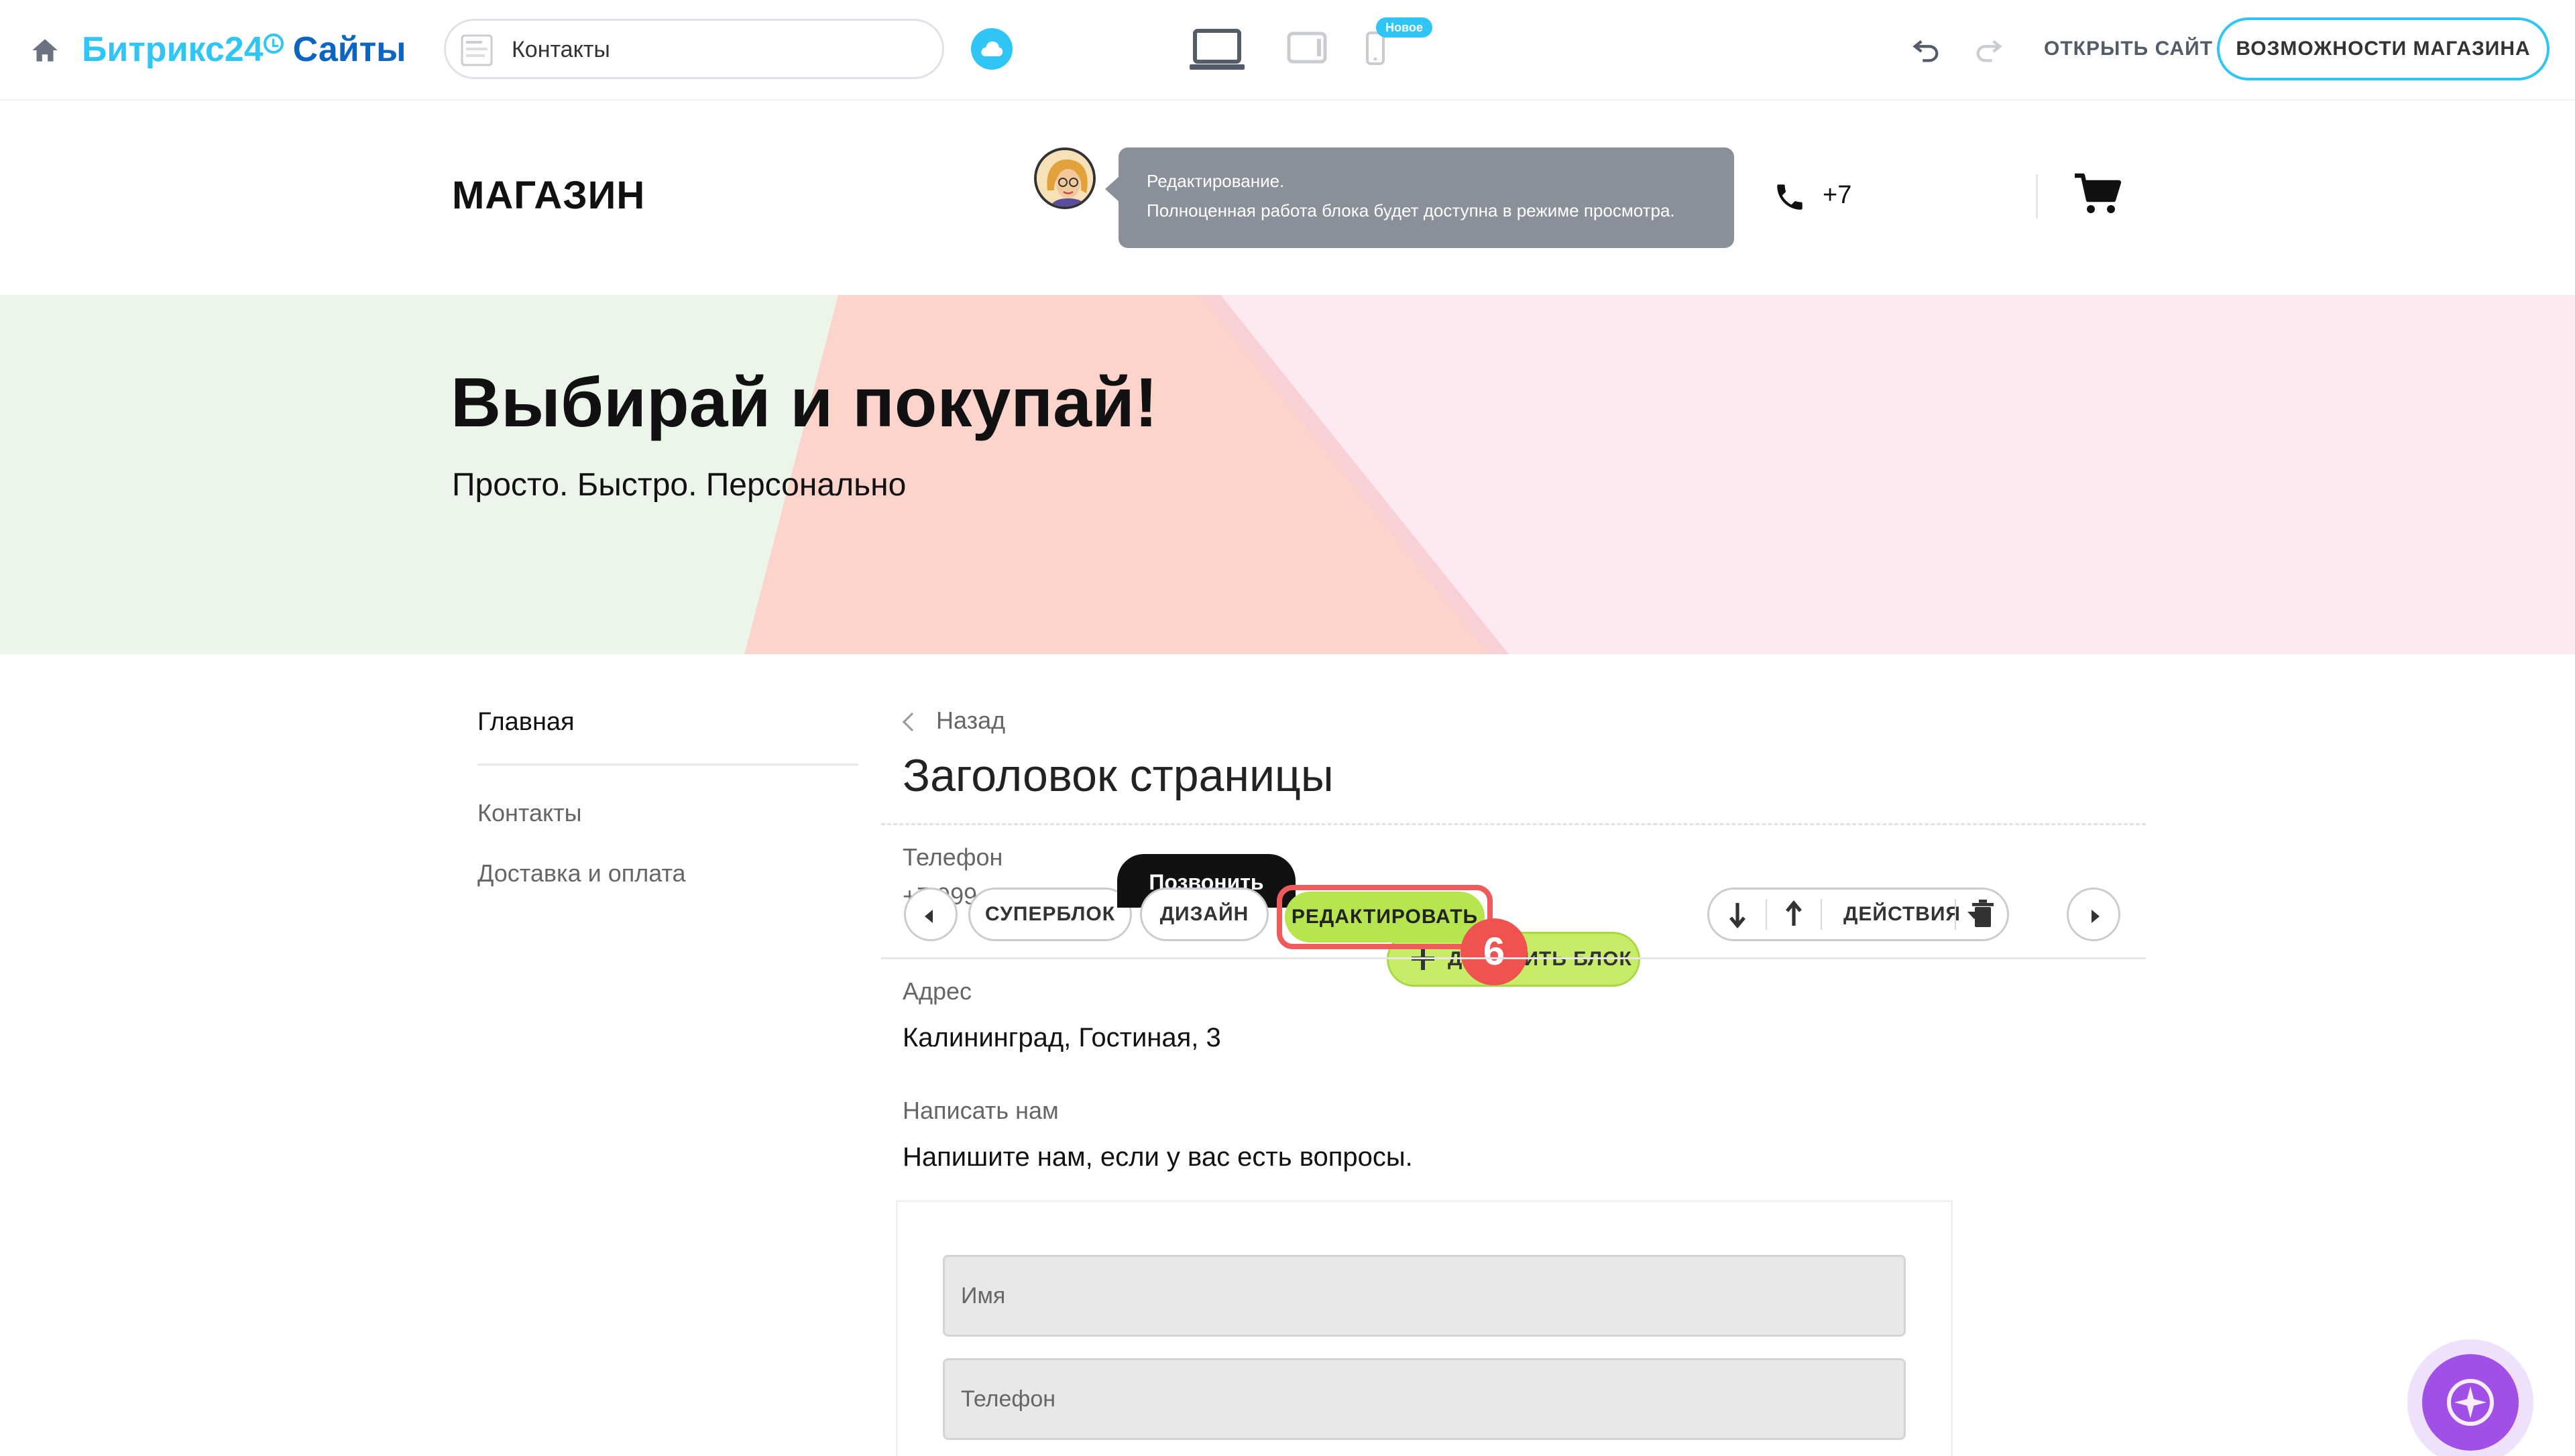 The width and height of the screenshot is (2575, 1456). Describe the element at coordinates (477, 50) in the screenshot. I see `page-thumbnail-icon` at that location.